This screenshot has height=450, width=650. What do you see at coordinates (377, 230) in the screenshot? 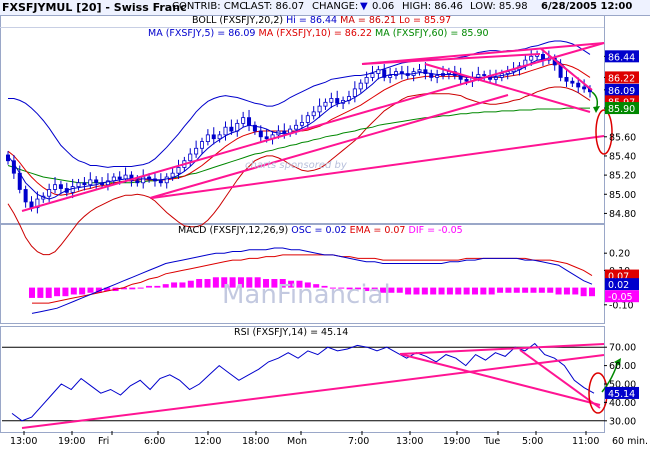
I see `macd-ema: EMA = 0.07` at bounding box center [377, 230].